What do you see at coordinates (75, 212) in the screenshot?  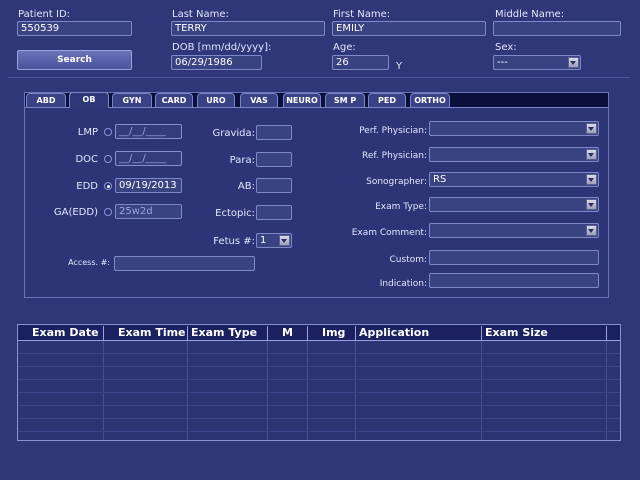 I see `ga-edd-label: GA(EDD)` at bounding box center [75, 212].